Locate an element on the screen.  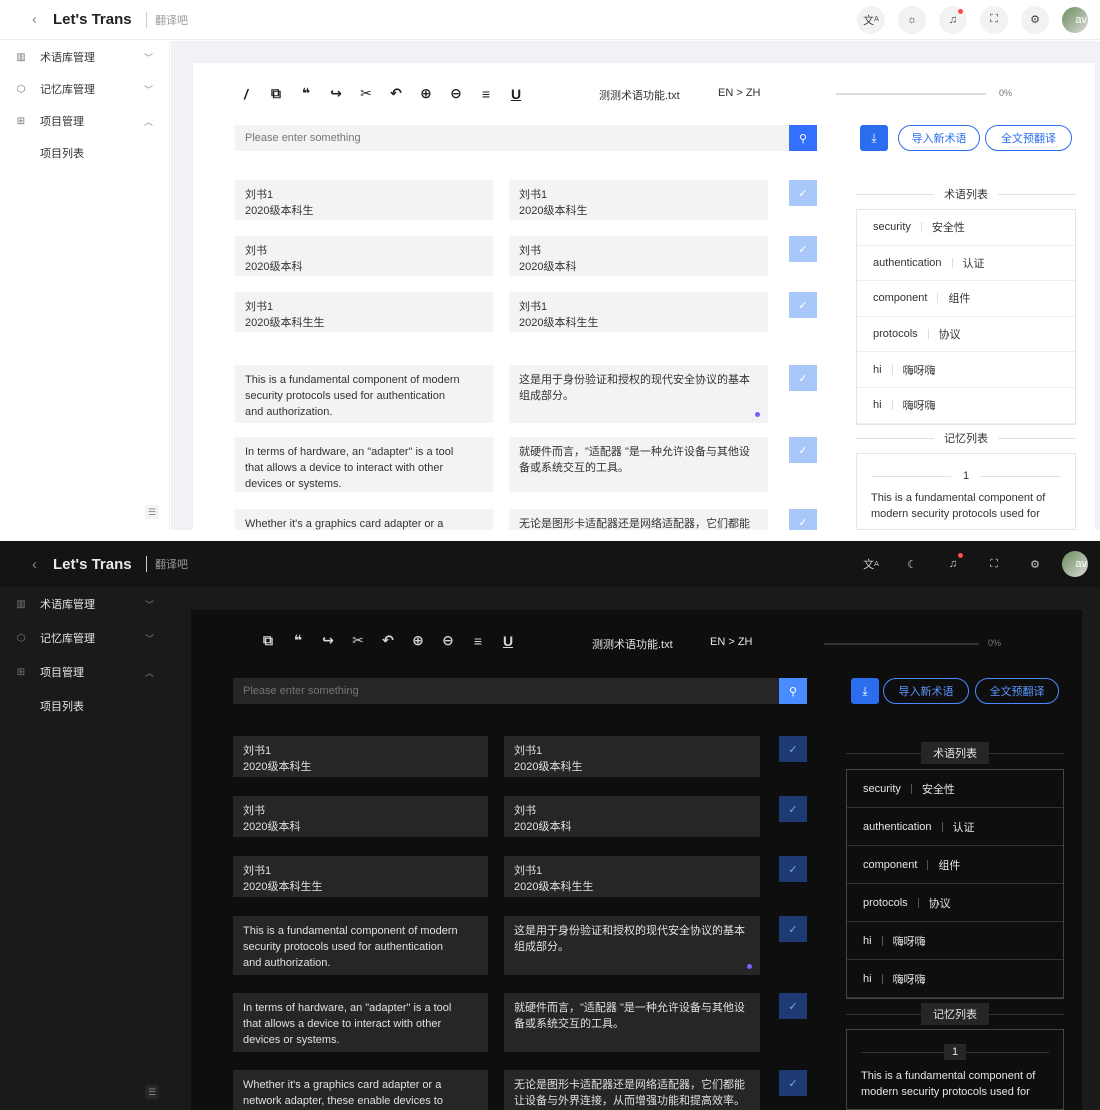
theme-icon: ☾ is located at coordinates (912, 564).